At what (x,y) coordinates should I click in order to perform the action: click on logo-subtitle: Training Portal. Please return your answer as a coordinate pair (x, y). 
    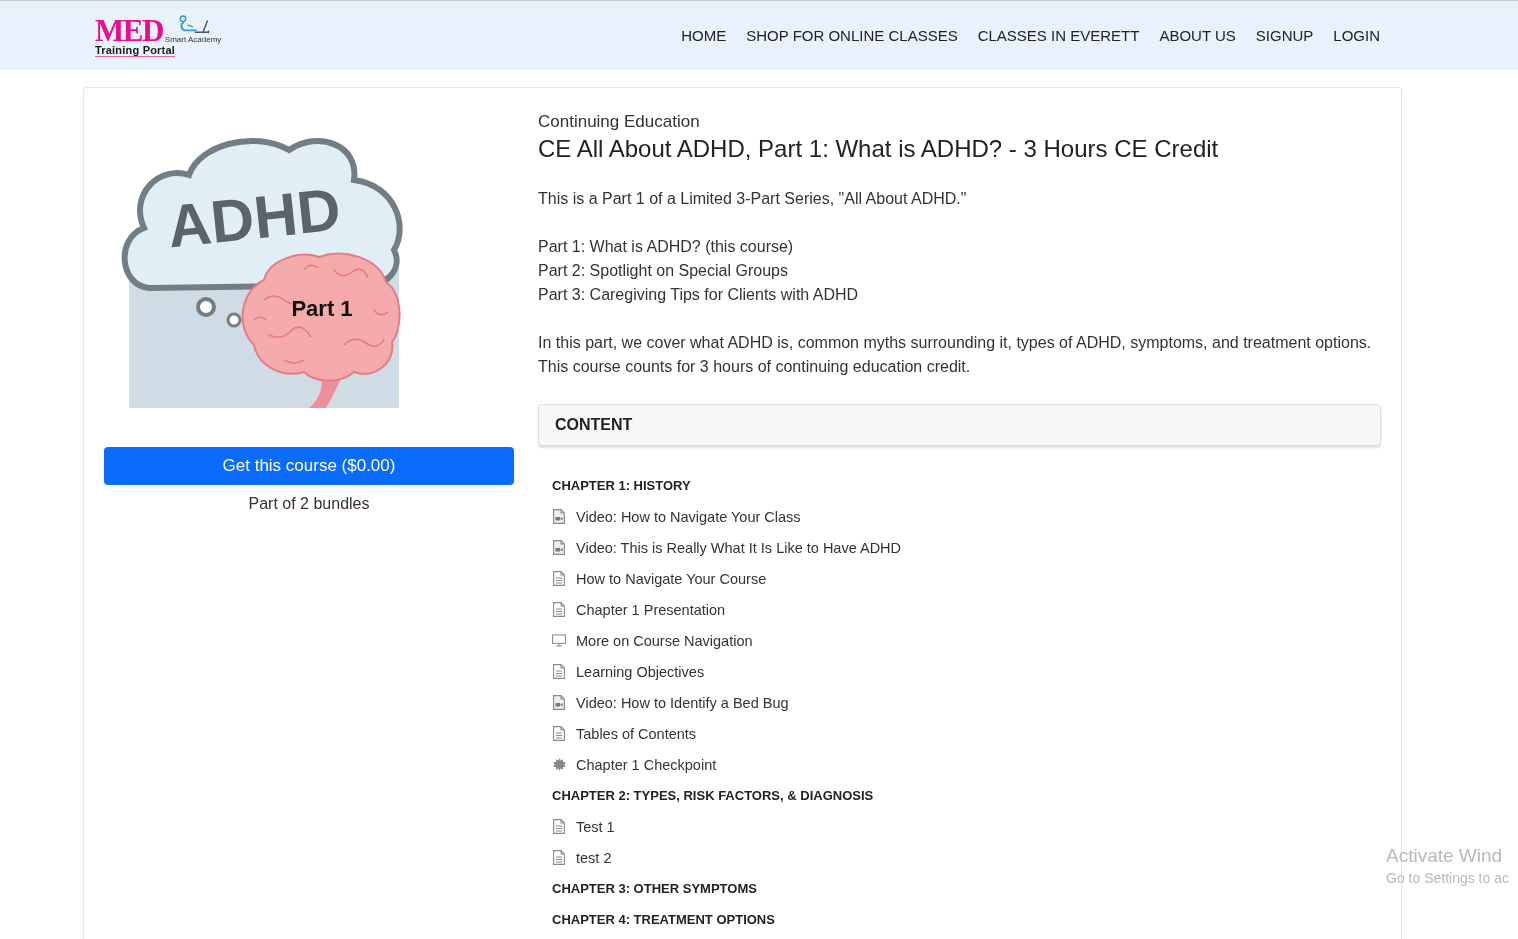
    Looking at the image, I should click on (135, 50).